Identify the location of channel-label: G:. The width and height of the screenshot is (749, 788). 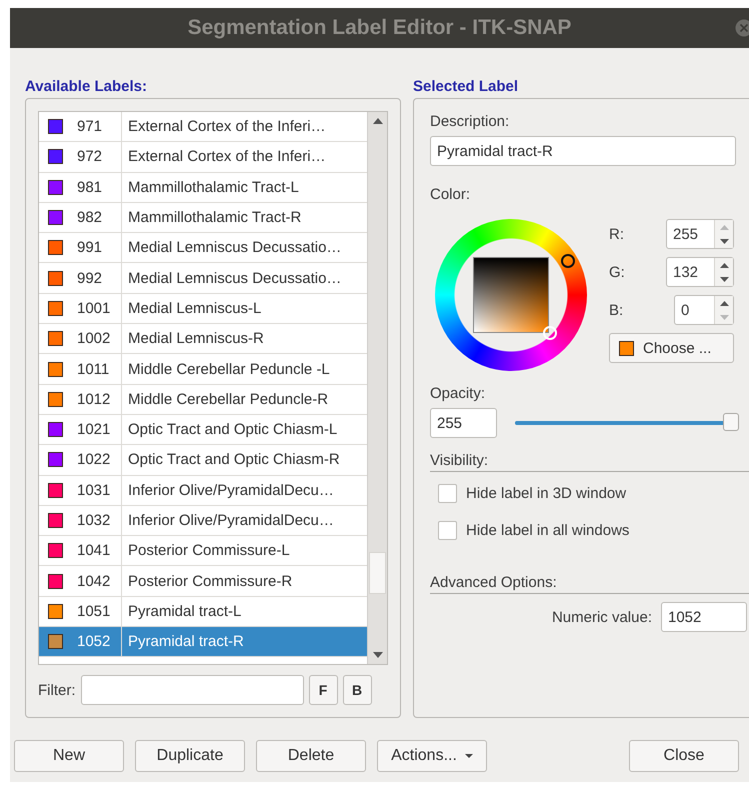
(617, 272).